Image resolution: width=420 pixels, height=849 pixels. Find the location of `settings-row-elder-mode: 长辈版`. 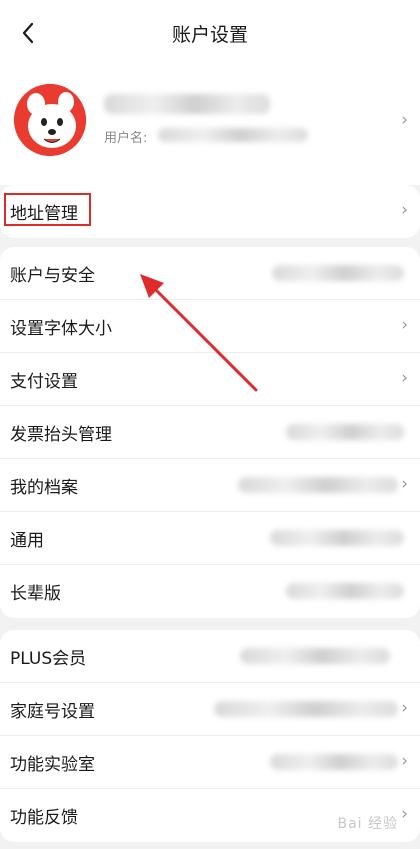

settings-row-elder-mode: 长辈版 is located at coordinates (210, 591).